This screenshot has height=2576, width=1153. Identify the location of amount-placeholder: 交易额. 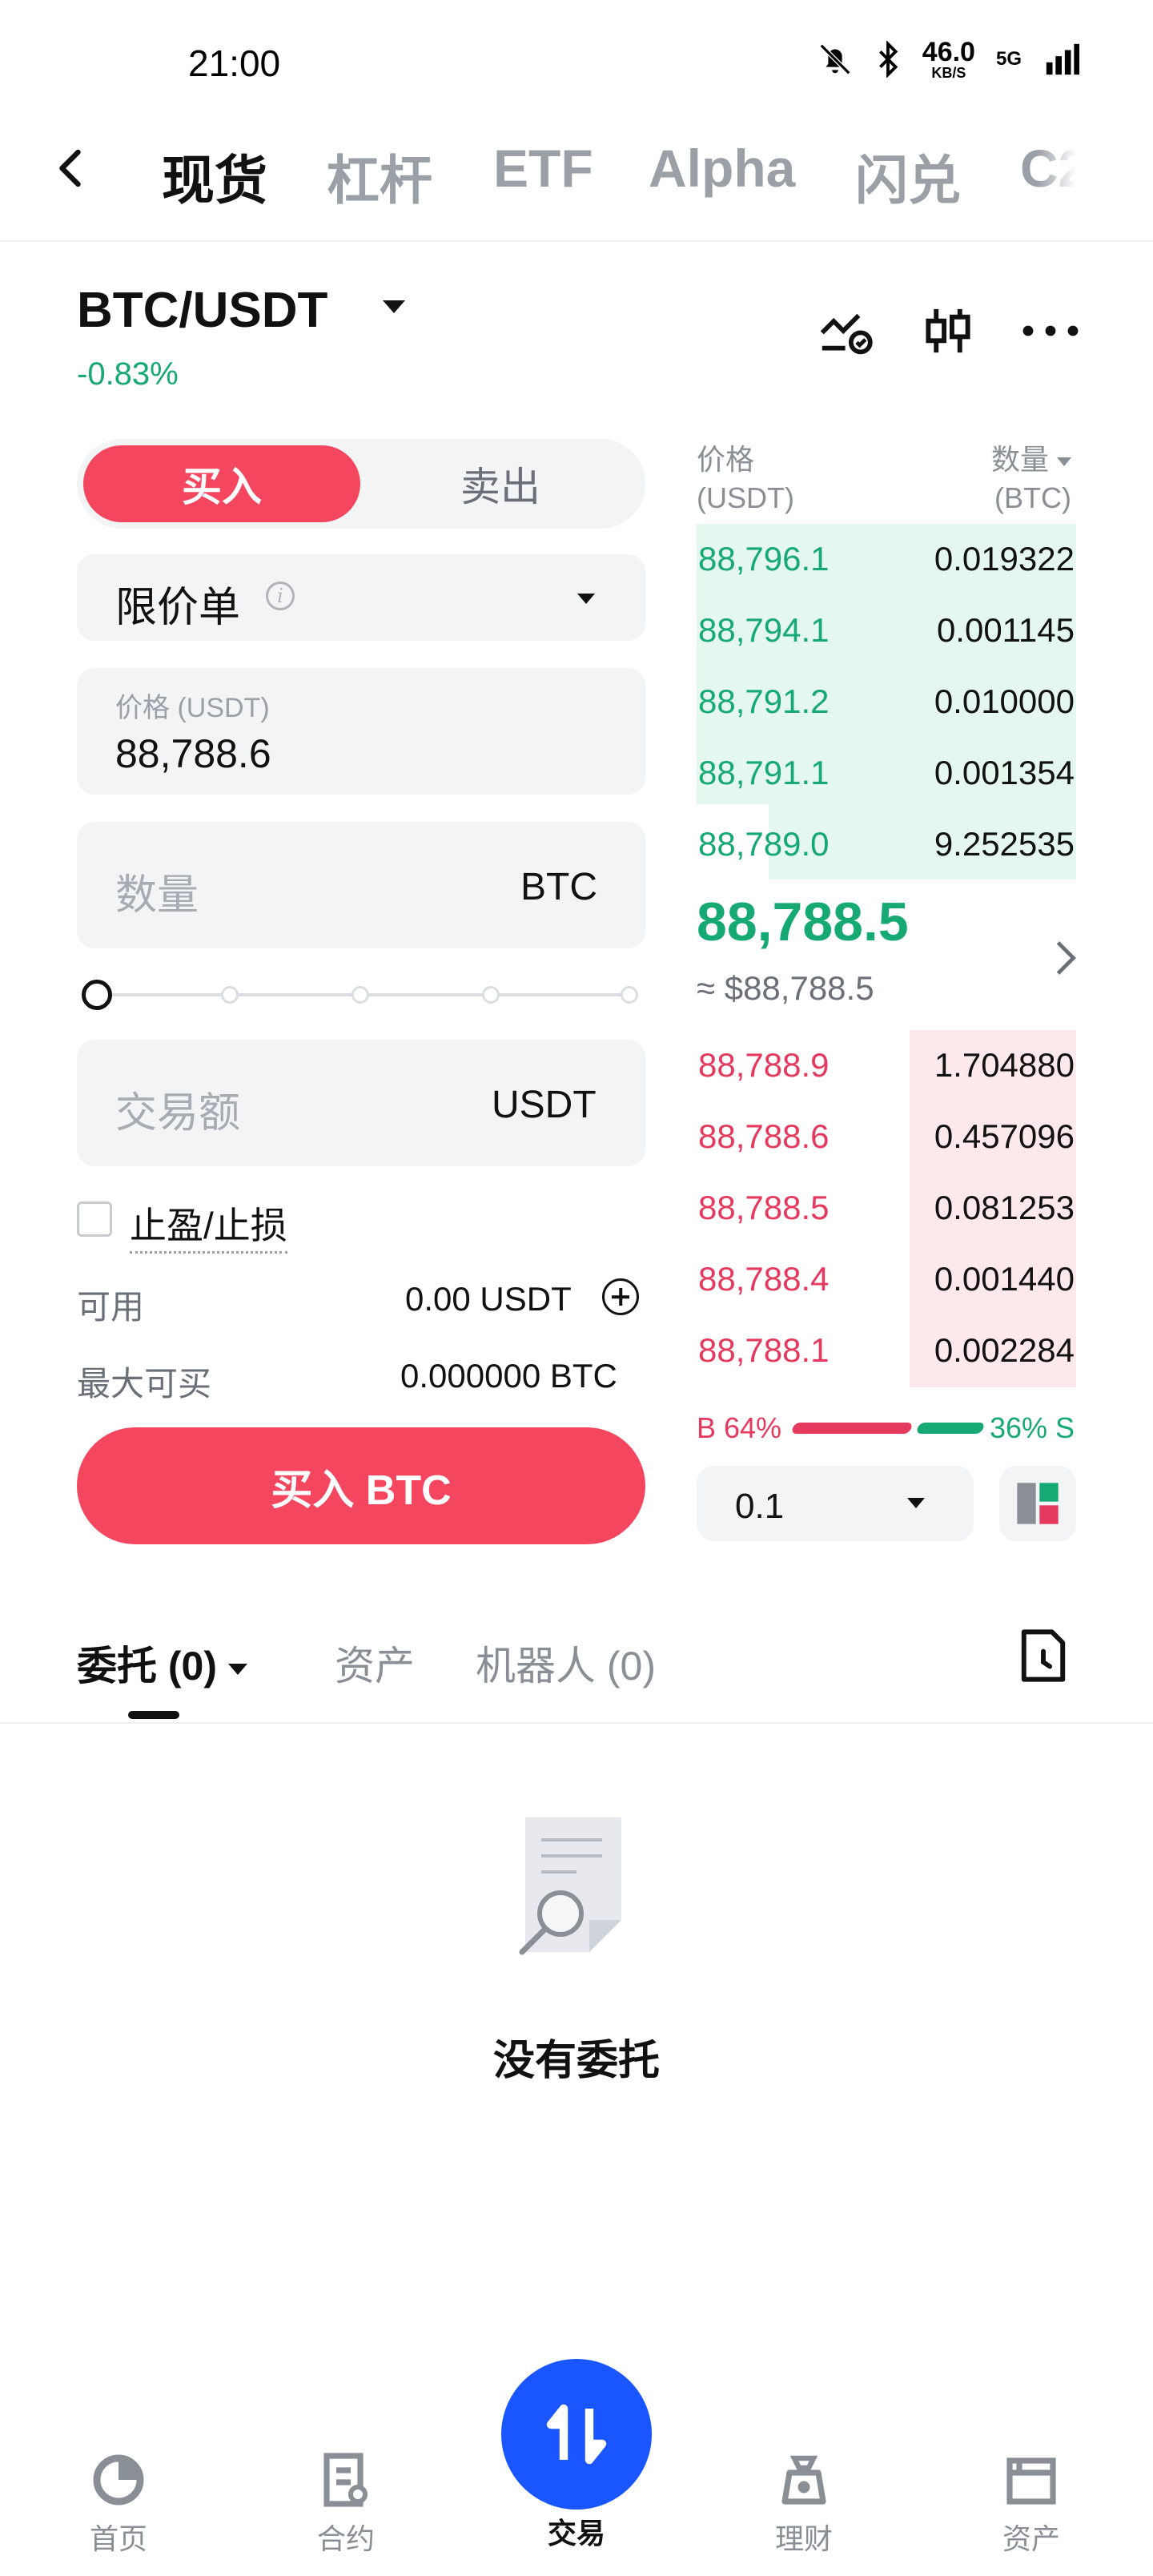
(178, 1109).